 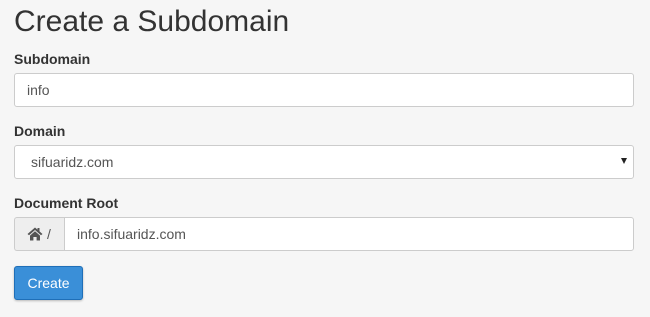 What do you see at coordinates (324, 90) in the screenshot?
I see `subdomain-input` at bounding box center [324, 90].